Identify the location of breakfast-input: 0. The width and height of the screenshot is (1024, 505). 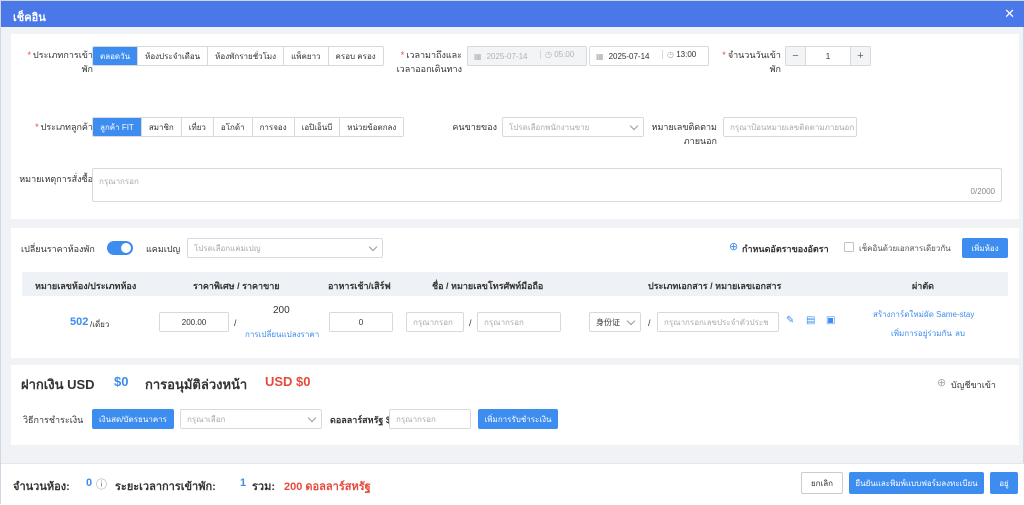
(361, 322).